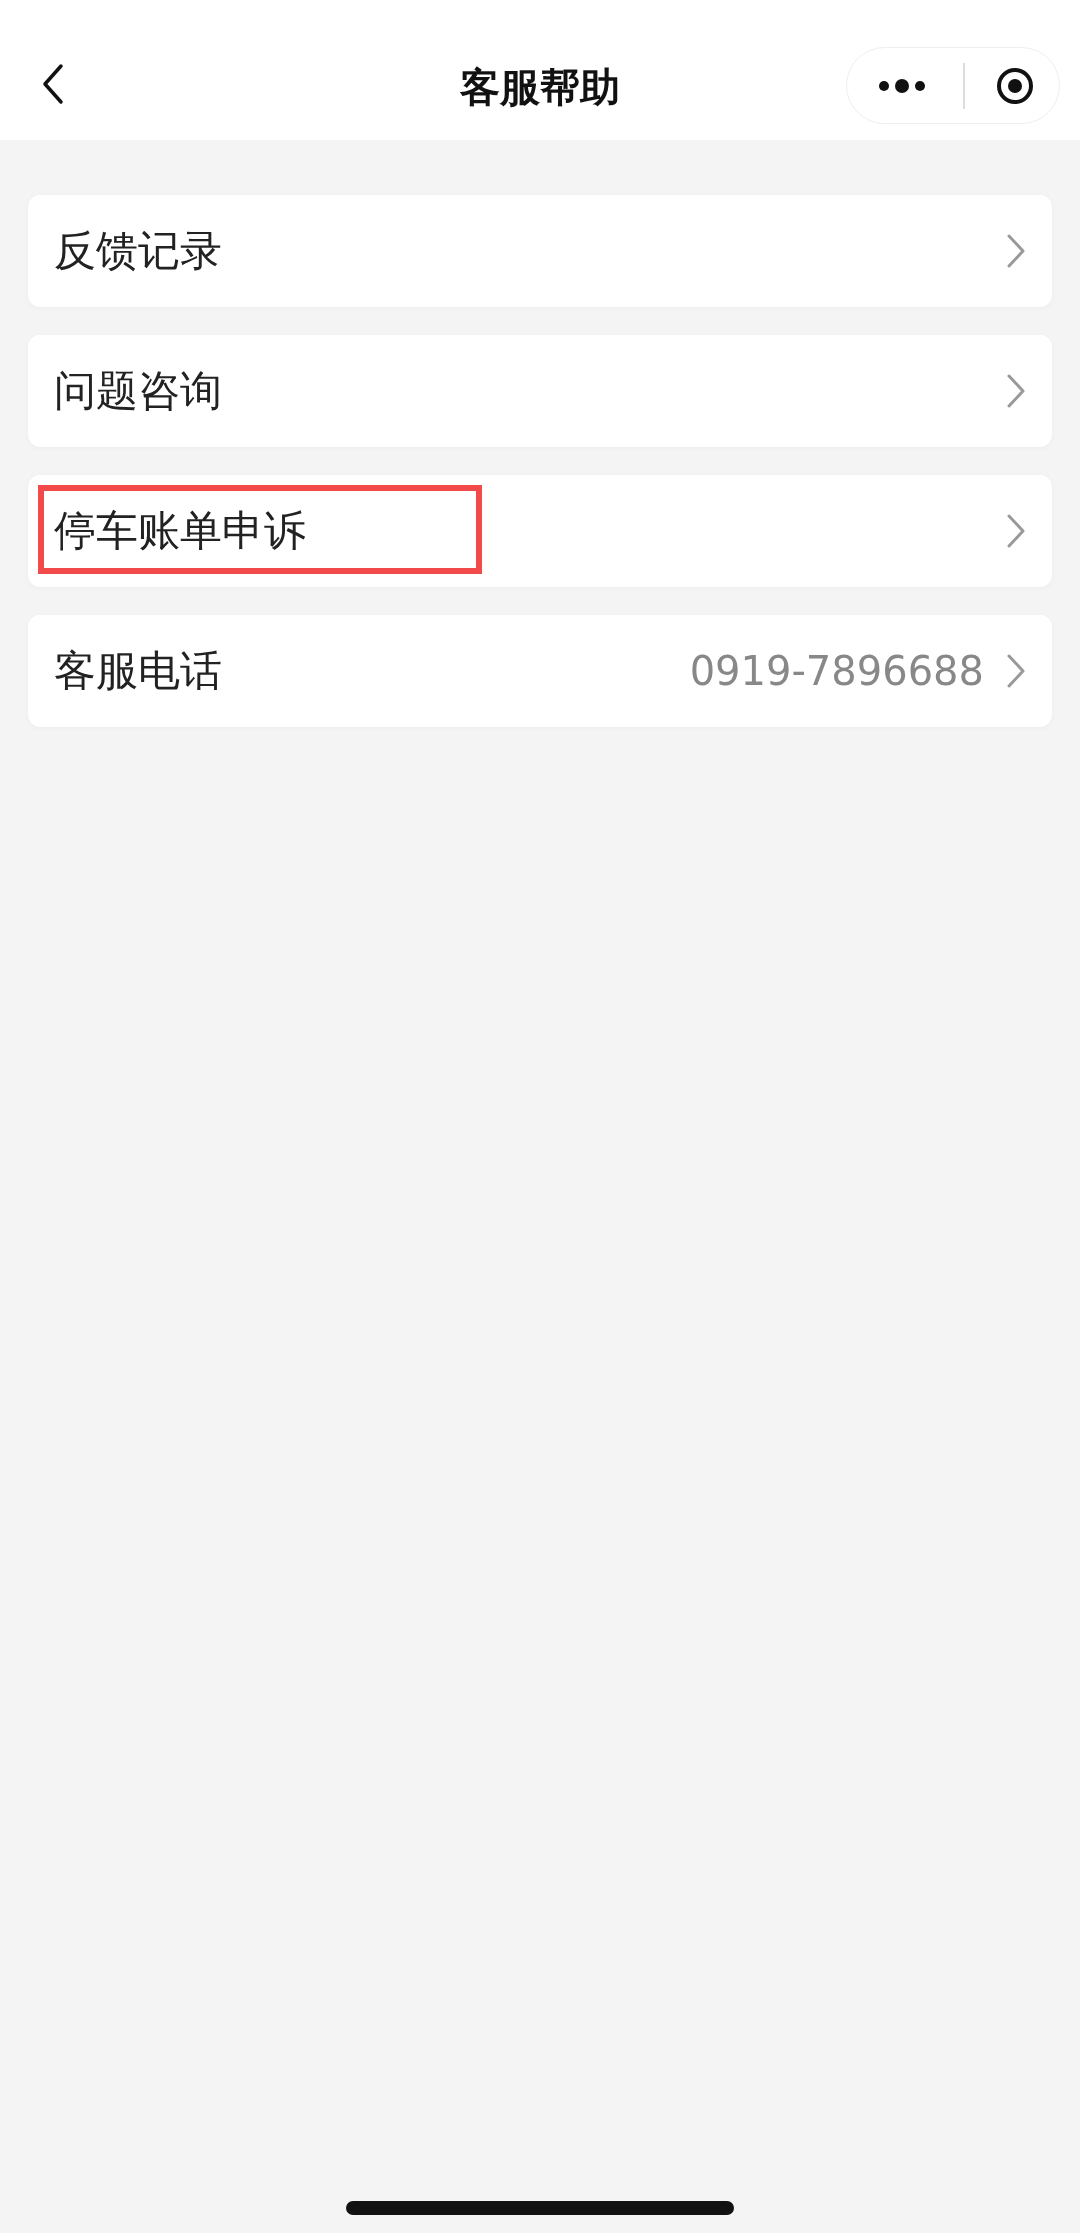  I want to click on page-title: 客服帮助, so click(540, 87).